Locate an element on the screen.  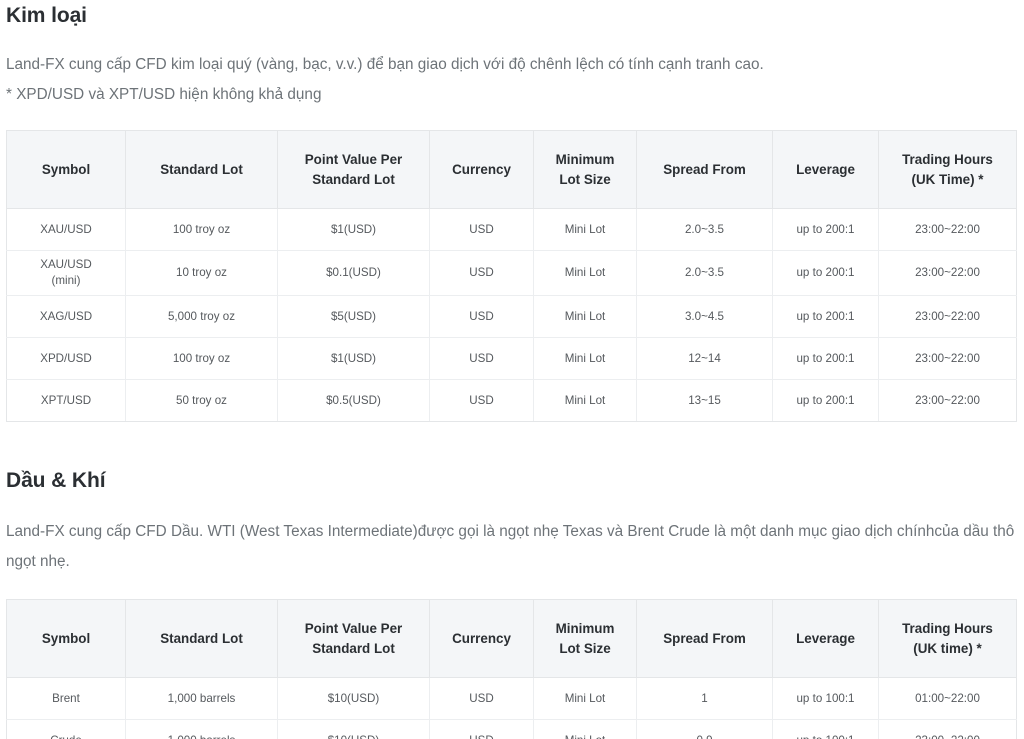
header-text-line2: (UK time) * is located at coordinates (947, 648).